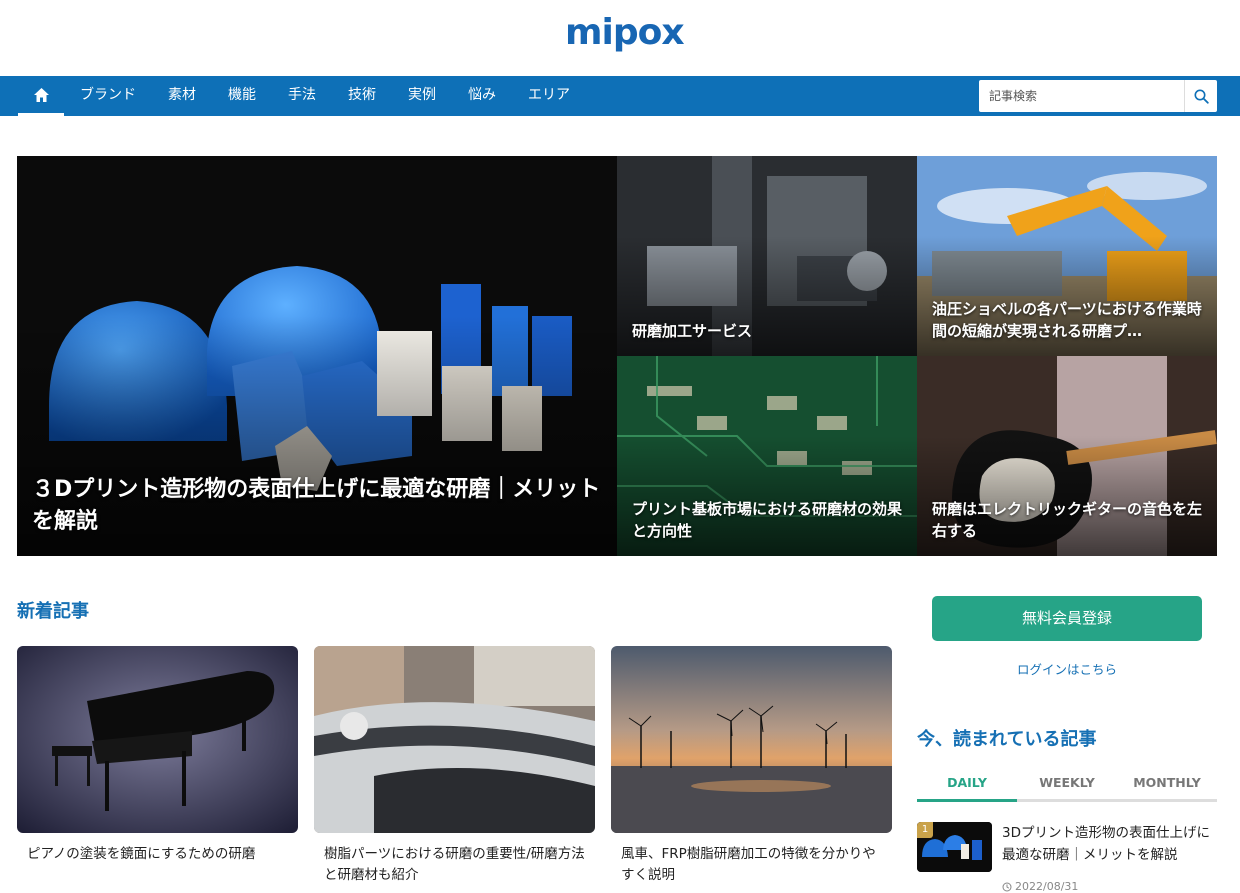  I want to click on hero-tile-title: プリント基板市場における研磨材の効果と方向性, so click(767, 520).